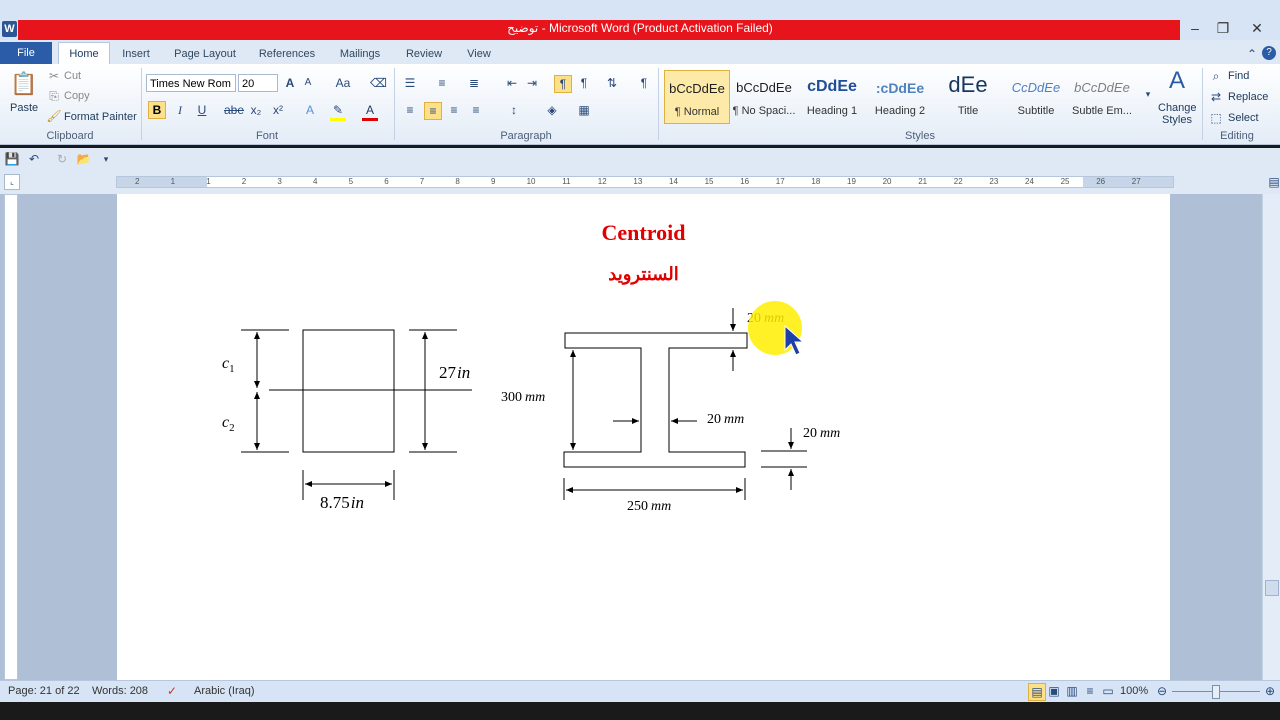 The height and width of the screenshot is (720, 1280). I want to click on ribbon-collapse-icon: ⌃, so click(1252, 54).